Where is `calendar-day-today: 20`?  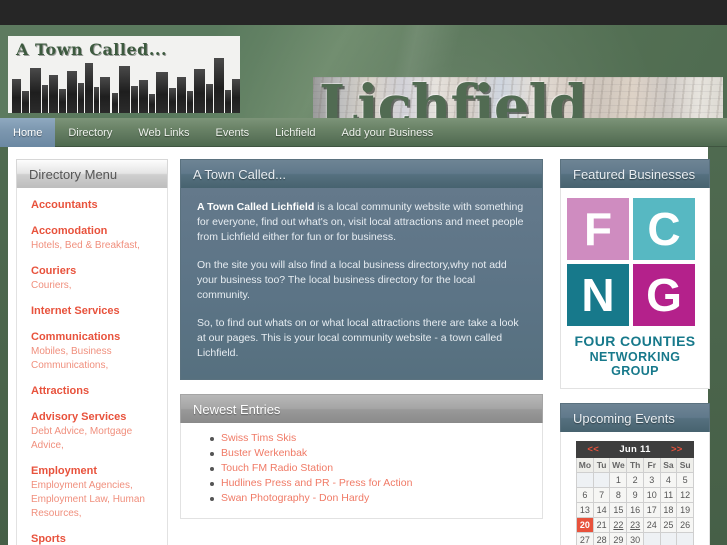
calendar-day-today: 20 is located at coordinates (585, 525).